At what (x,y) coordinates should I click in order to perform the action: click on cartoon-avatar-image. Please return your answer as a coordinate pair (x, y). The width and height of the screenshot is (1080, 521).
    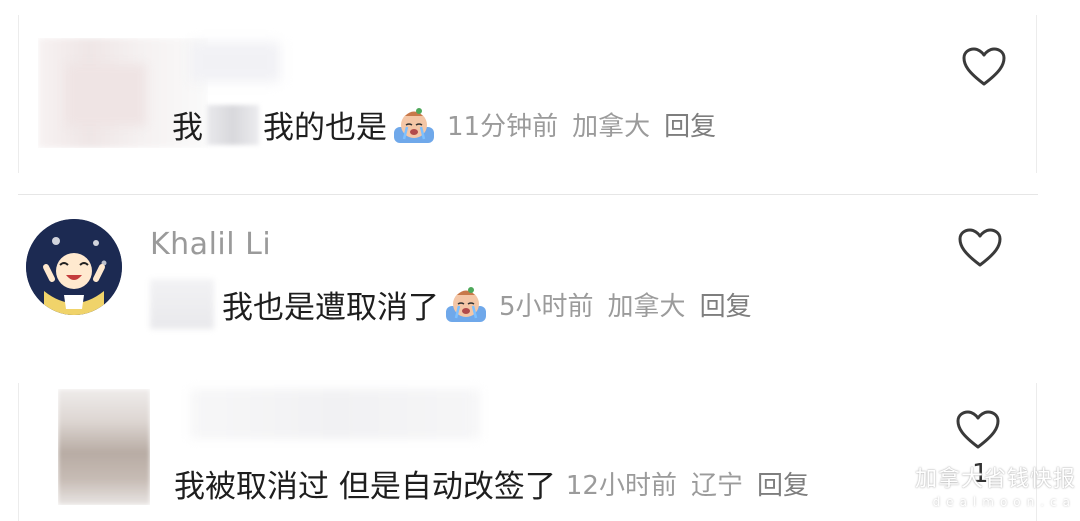
    Looking at the image, I should click on (74, 267).